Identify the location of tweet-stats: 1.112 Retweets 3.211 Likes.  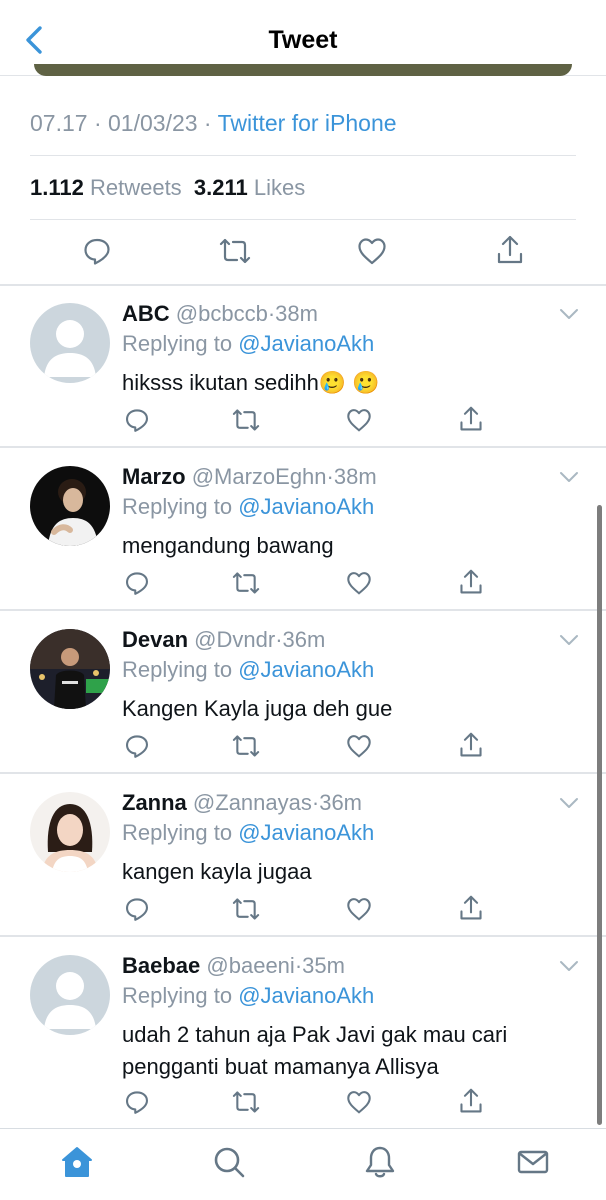
(167, 188).